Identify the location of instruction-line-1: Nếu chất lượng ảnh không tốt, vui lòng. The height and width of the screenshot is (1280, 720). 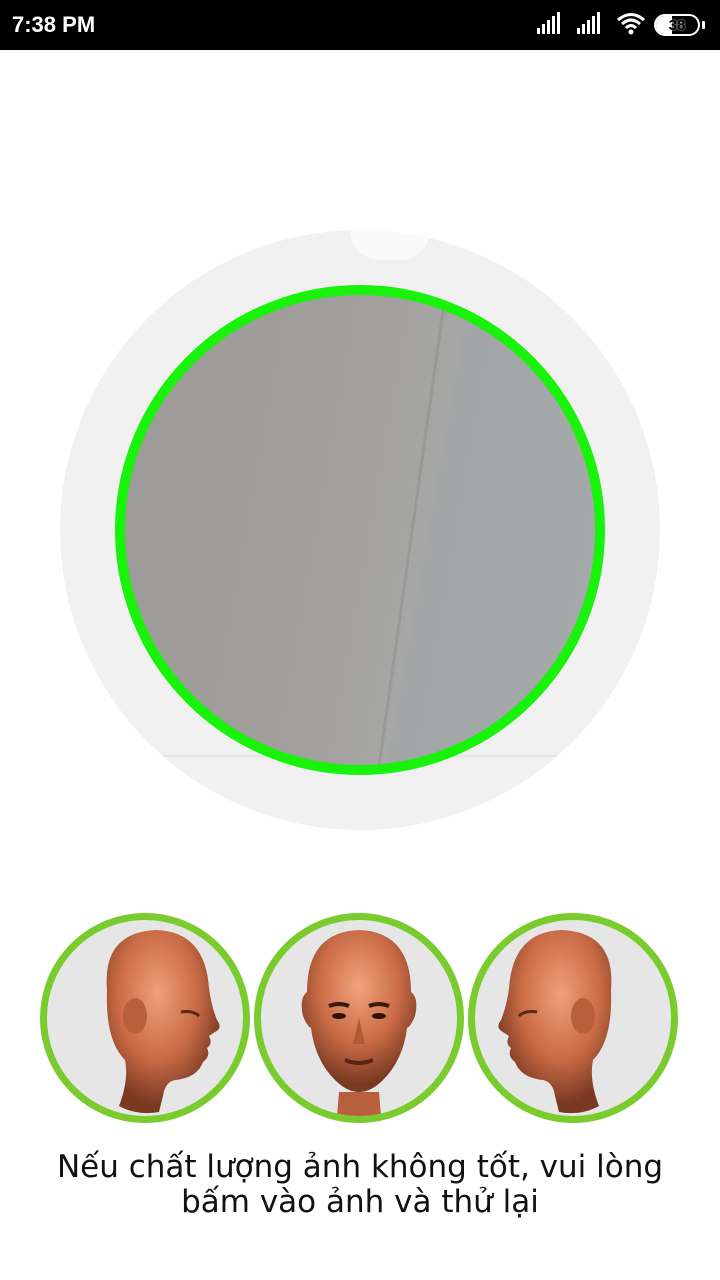
(360, 1167).